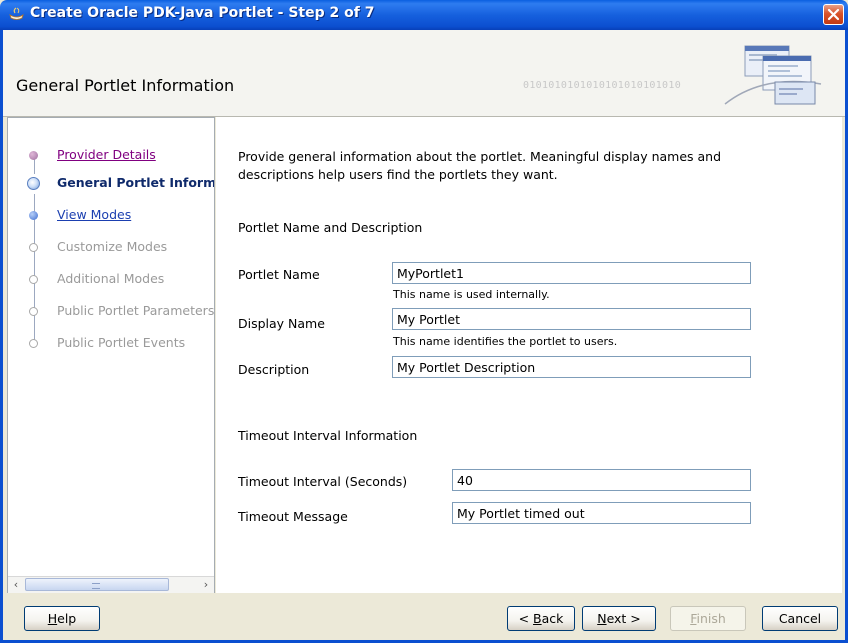 The image size is (848, 643). I want to click on step-label: View Modes, so click(94, 214).